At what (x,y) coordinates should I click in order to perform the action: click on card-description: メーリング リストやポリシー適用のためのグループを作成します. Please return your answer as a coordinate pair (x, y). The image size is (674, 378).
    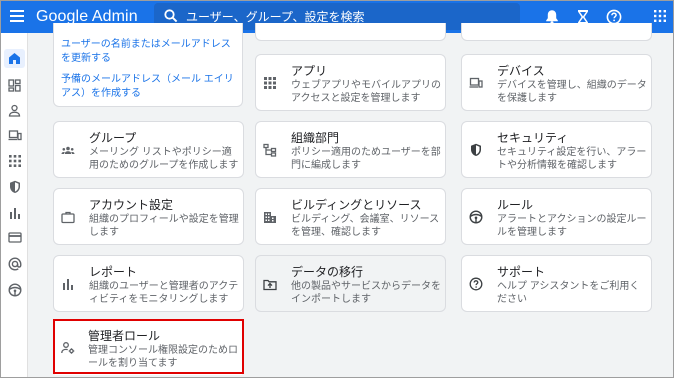
    Looking at the image, I should click on (164, 159).